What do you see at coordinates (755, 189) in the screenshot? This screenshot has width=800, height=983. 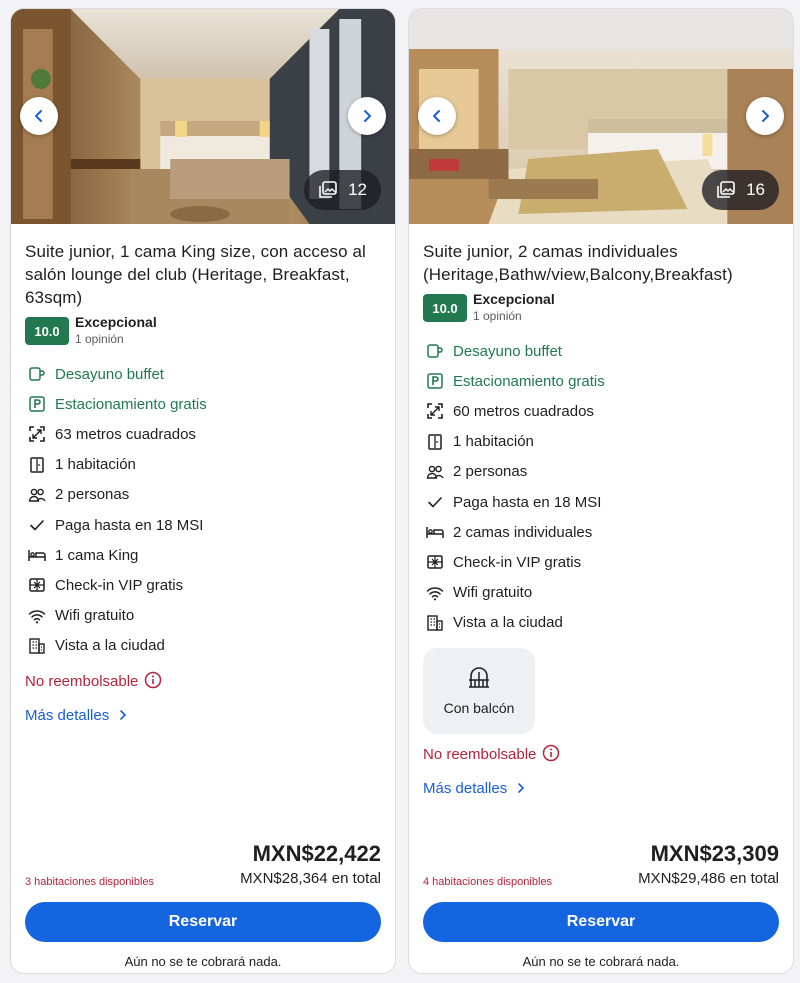 I see `photo-count: 16` at bounding box center [755, 189].